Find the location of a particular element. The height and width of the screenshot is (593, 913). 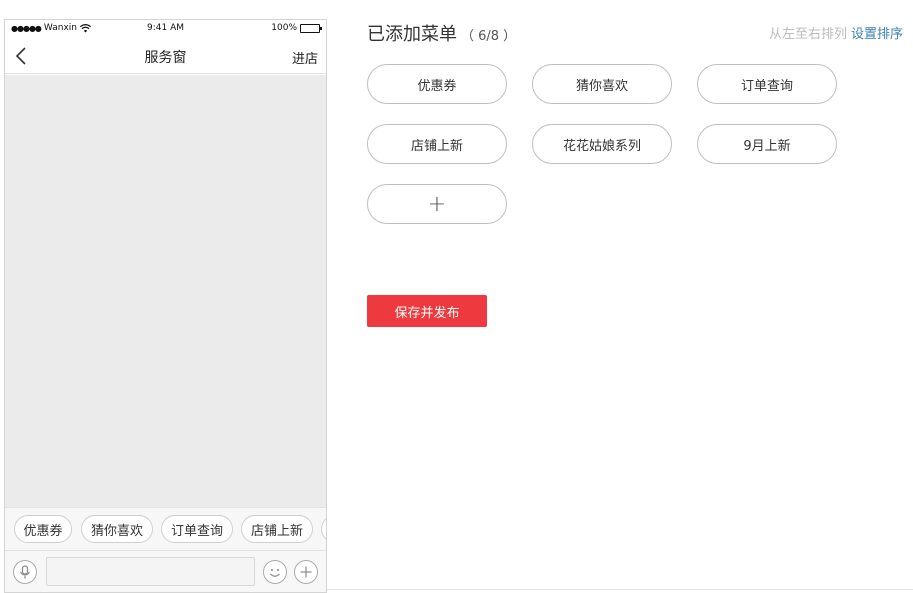

battery-icon is located at coordinates (311, 28).